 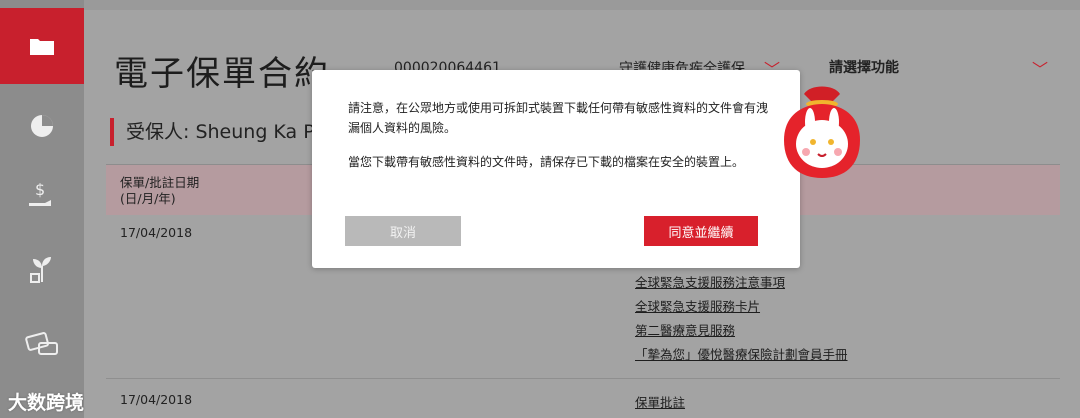 I want to click on agree-continue-button: 同意並繼續, so click(x=701, y=231).